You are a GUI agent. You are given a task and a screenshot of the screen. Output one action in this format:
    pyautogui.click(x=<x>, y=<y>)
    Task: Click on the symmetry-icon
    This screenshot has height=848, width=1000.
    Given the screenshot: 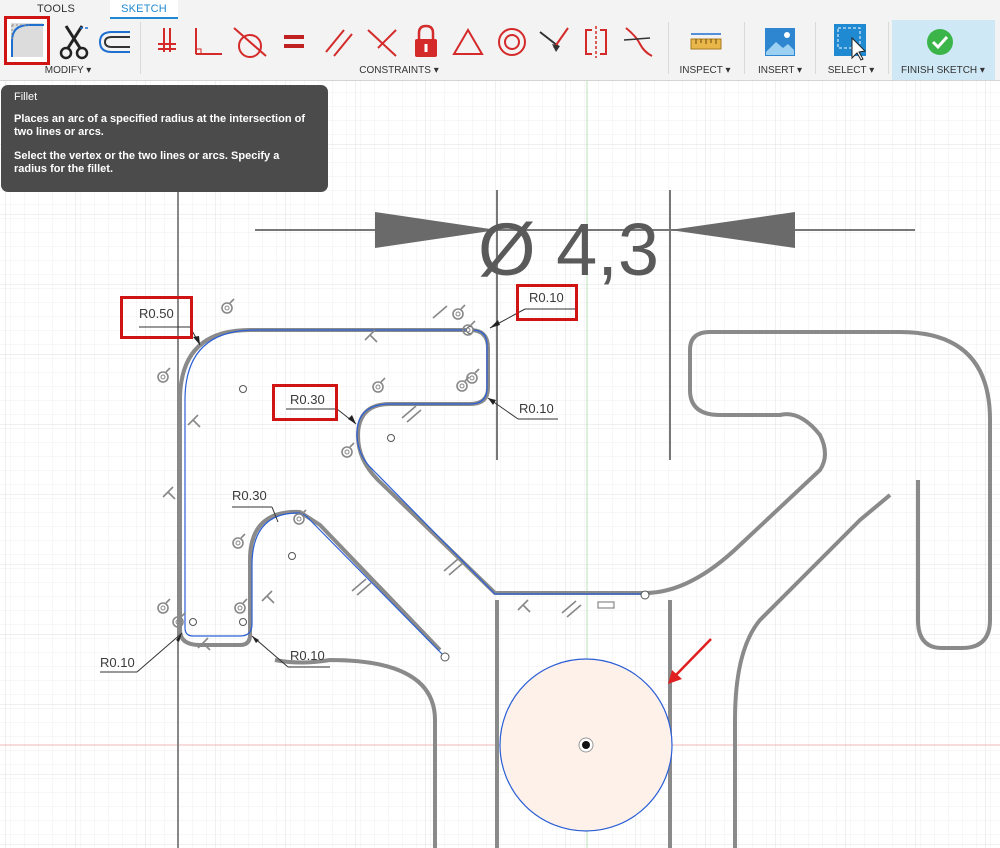 What is the action you would take?
    pyautogui.click(x=596, y=42)
    